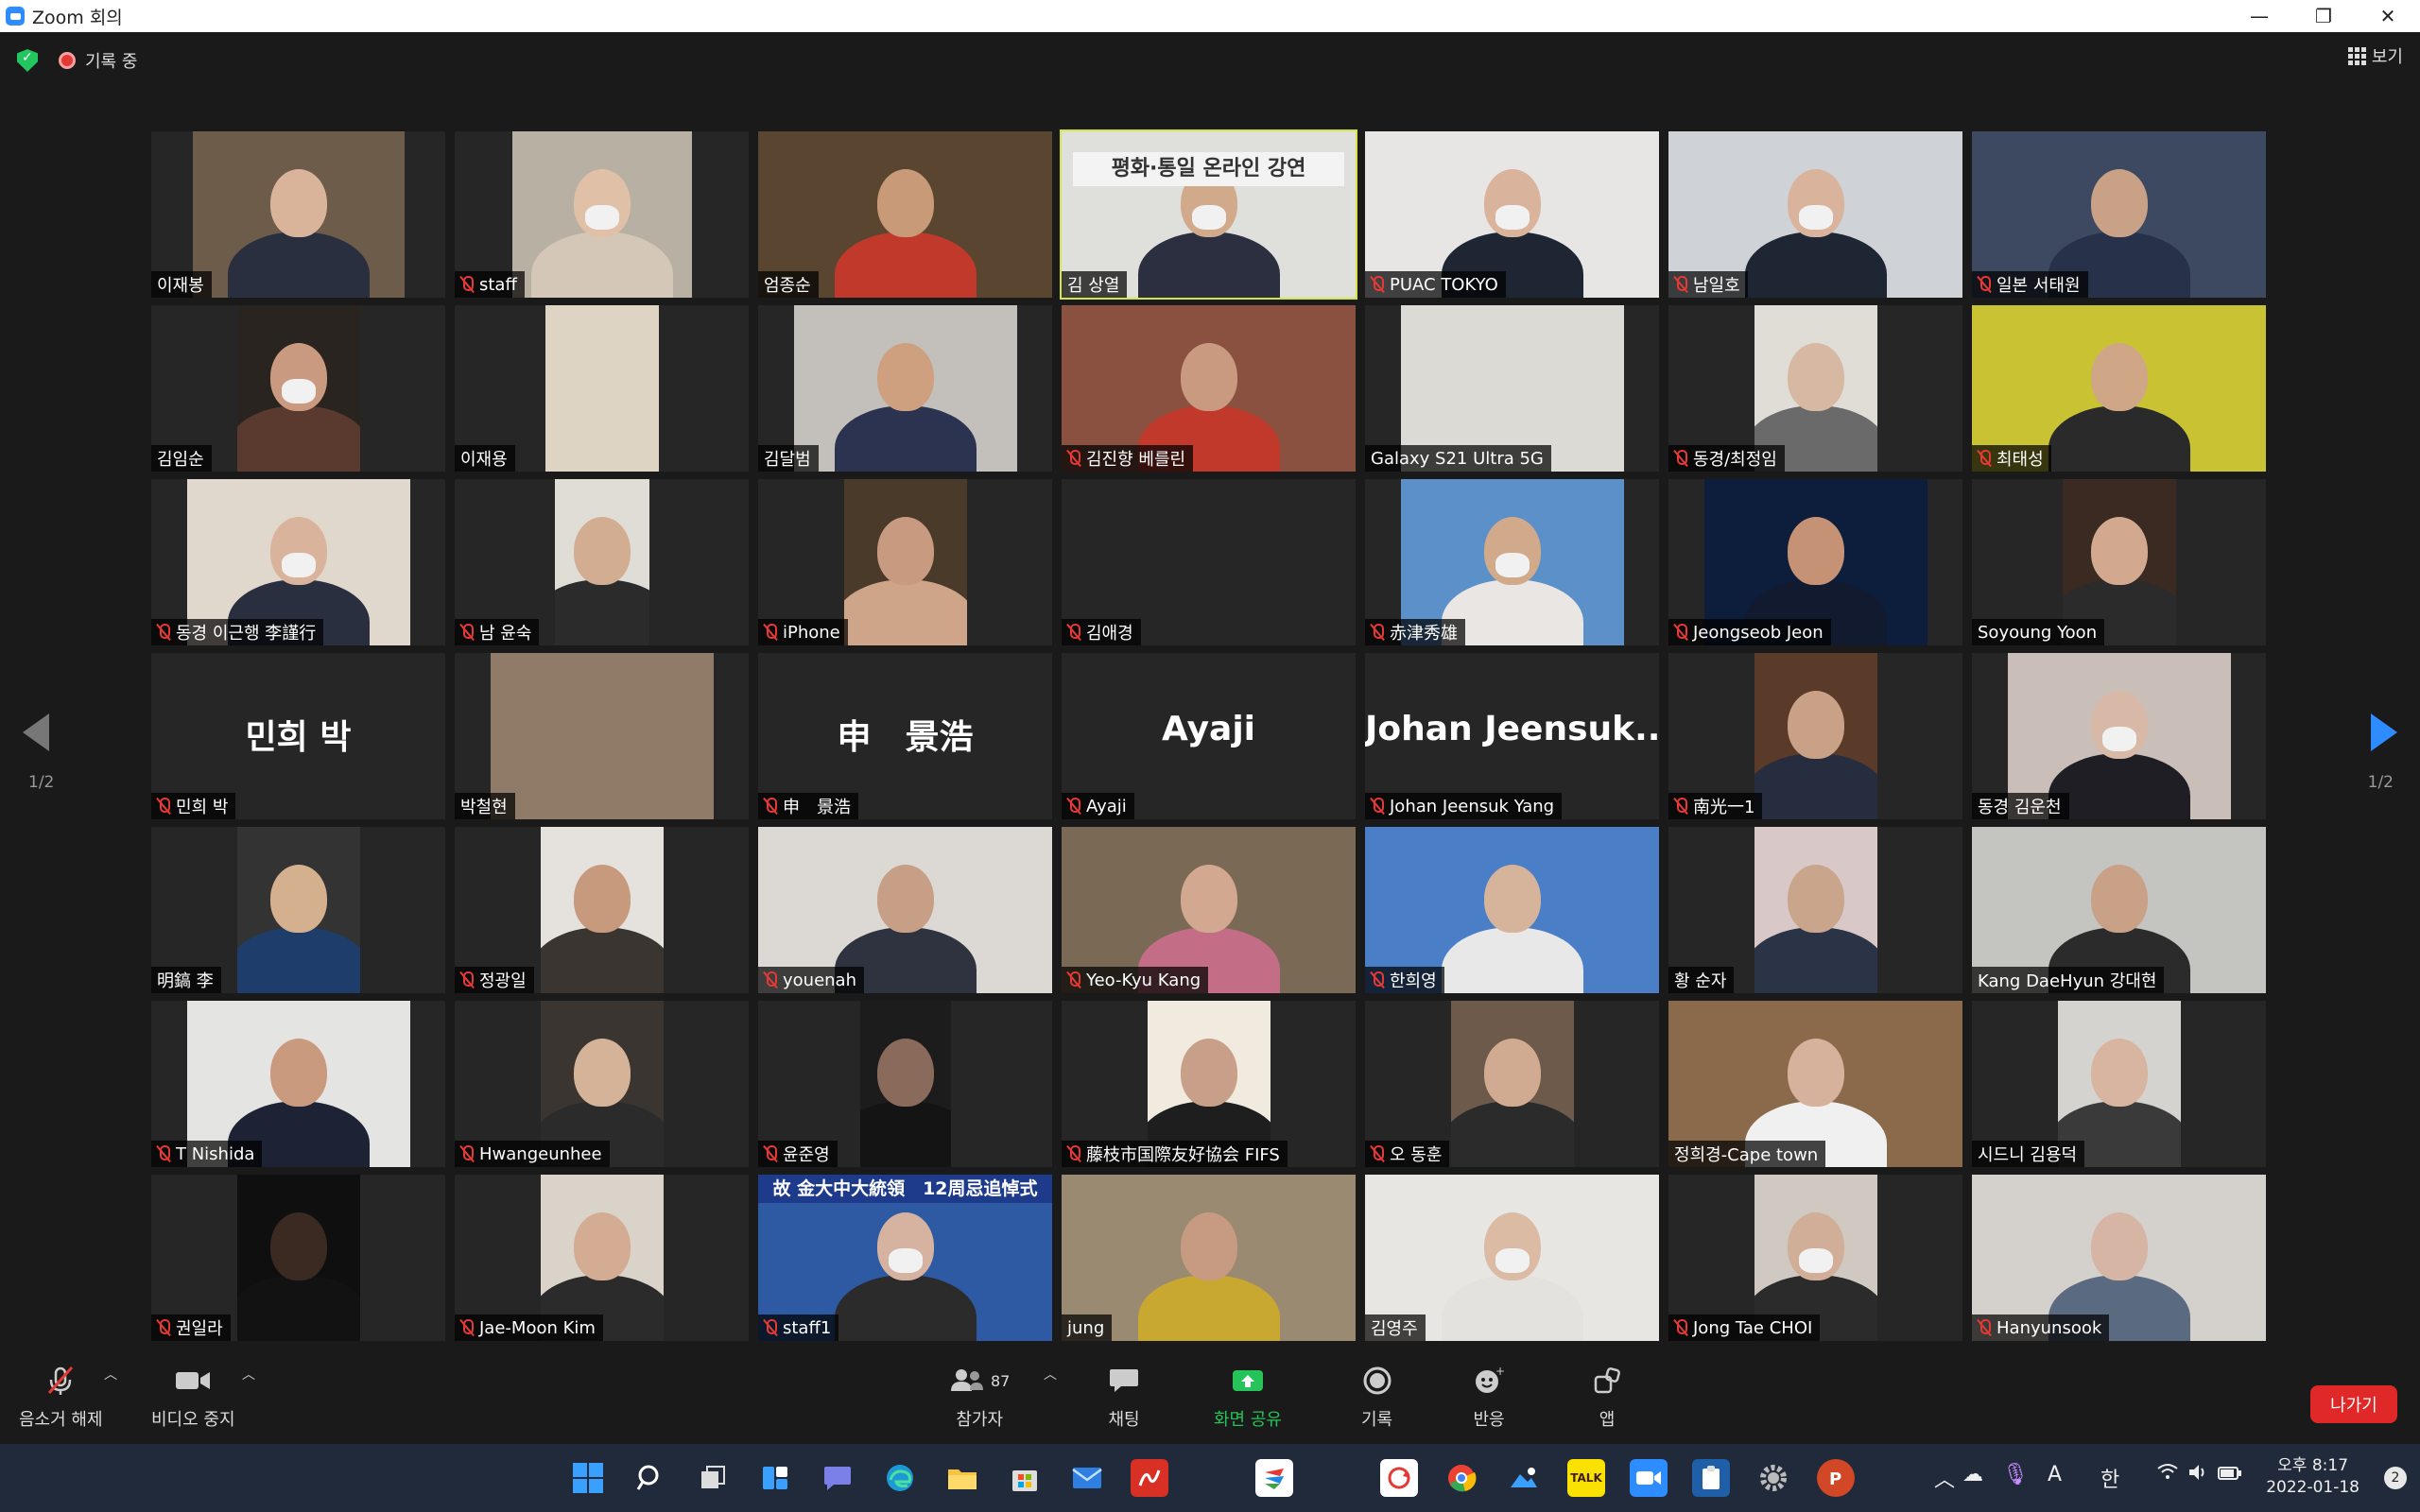 The image size is (2420, 1512). I want to click on participant-tile: Galaxy S21 Ultra 5G, so click(1512, 388).